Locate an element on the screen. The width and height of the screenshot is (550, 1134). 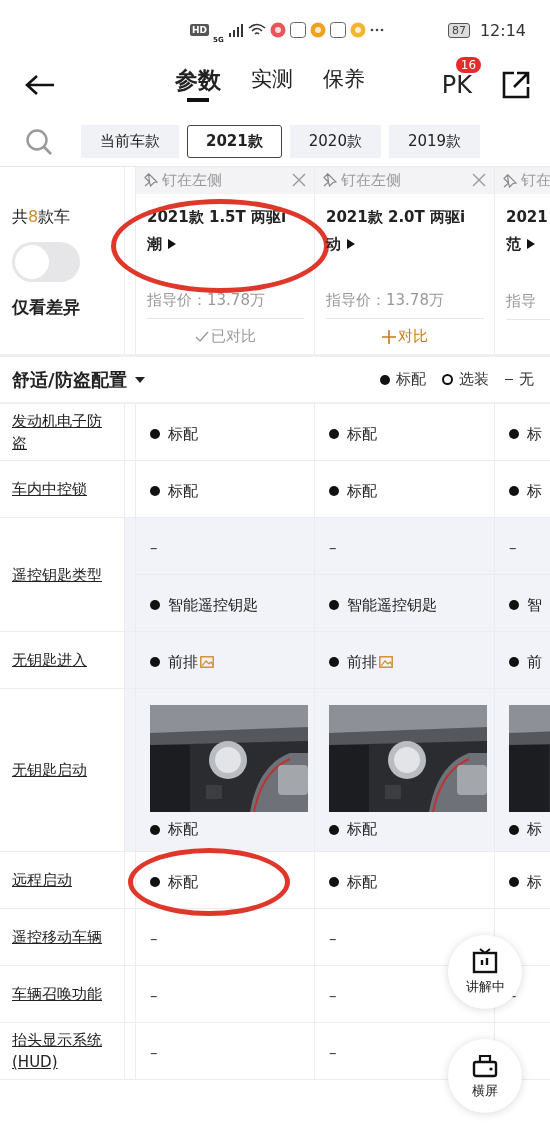
feature-link: 远程启动 is located at coordinates (42, 880).